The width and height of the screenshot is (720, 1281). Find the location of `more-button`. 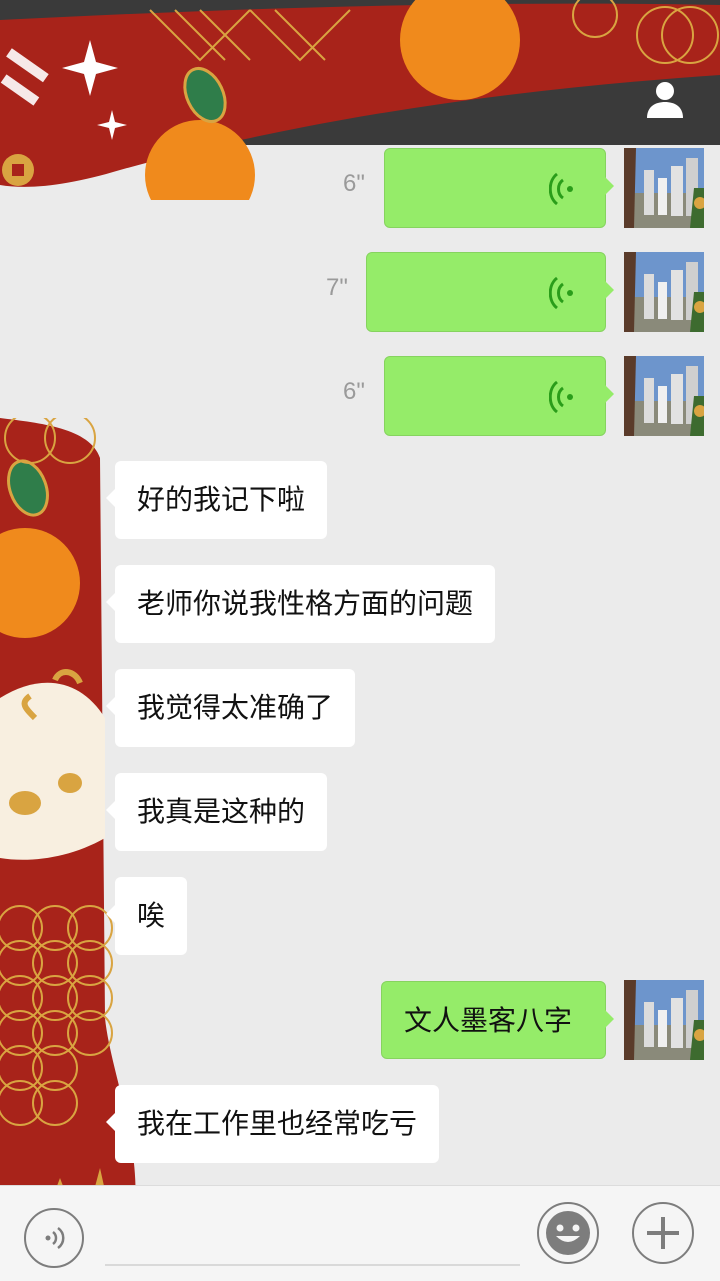

more-button is located at coordinates (663, 1233).